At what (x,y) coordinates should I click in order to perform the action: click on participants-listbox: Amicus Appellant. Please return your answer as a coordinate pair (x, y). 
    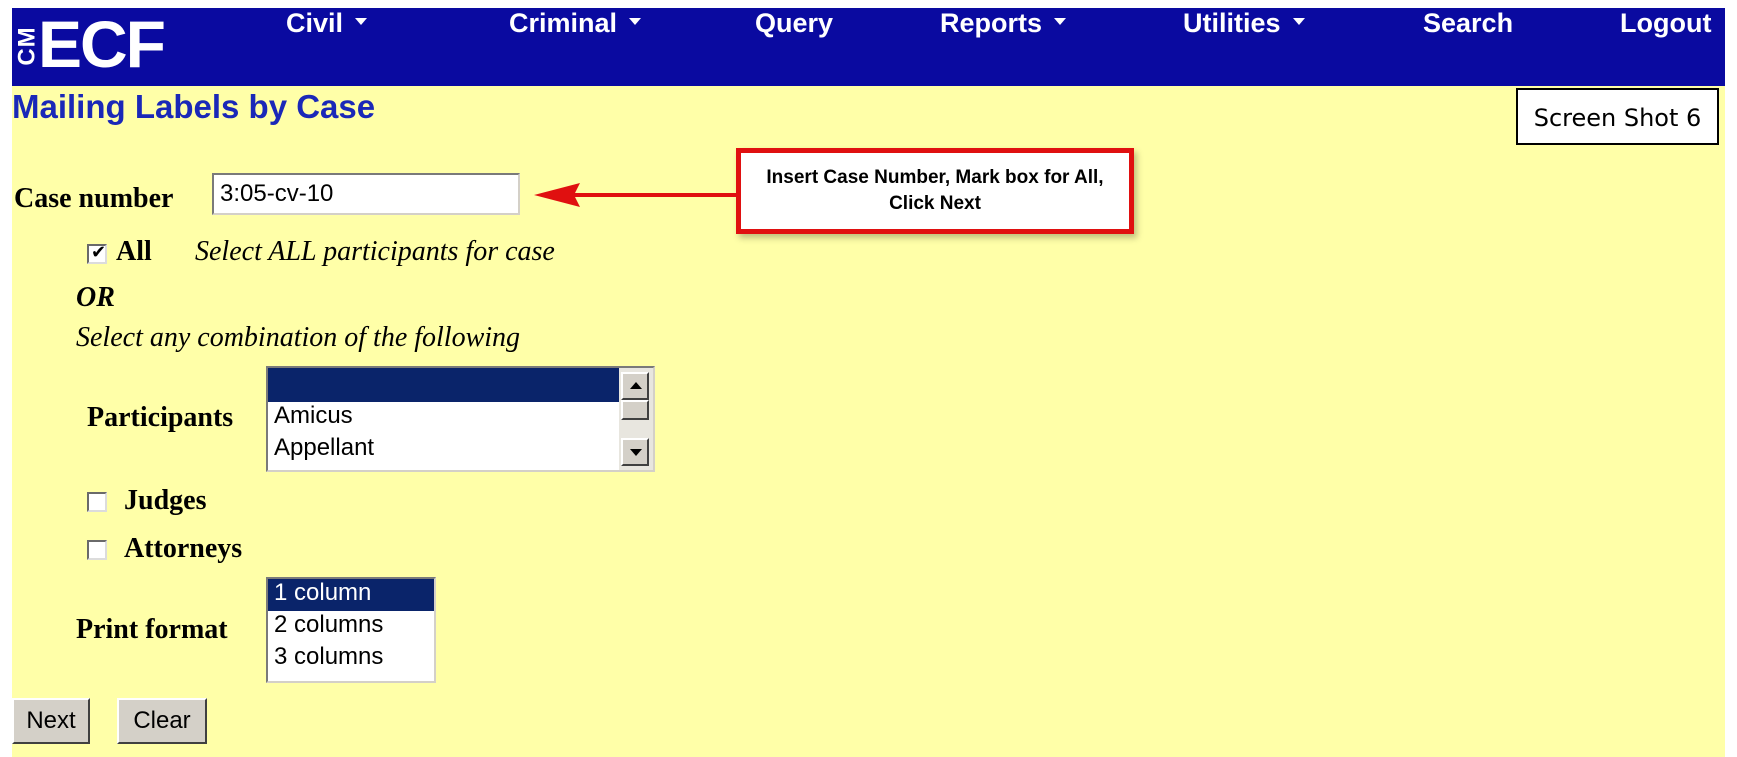
    Looking at the image, I should click on (460, 419).